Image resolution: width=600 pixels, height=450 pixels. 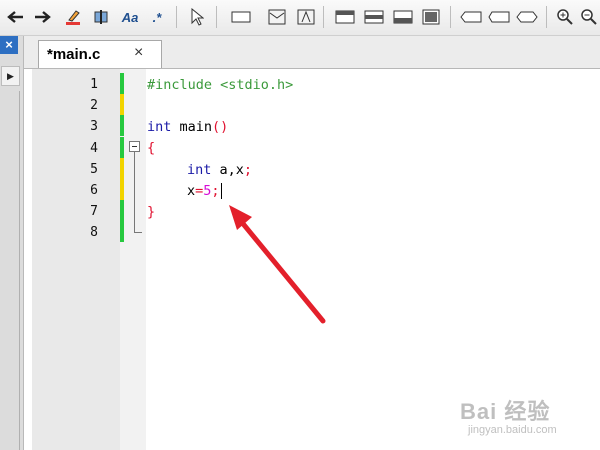 I want to click on watermark-url: jingyan.baidu.com, so click(x=512, y=430).